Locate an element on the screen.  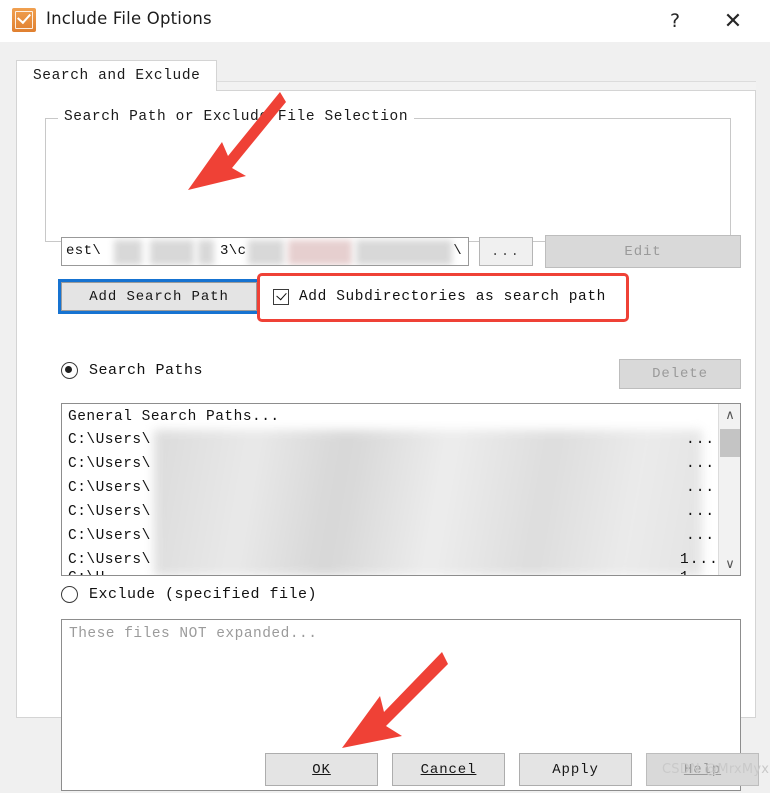
radio-exclude: Exclude (specified file) is located at coordinates (189, 594).